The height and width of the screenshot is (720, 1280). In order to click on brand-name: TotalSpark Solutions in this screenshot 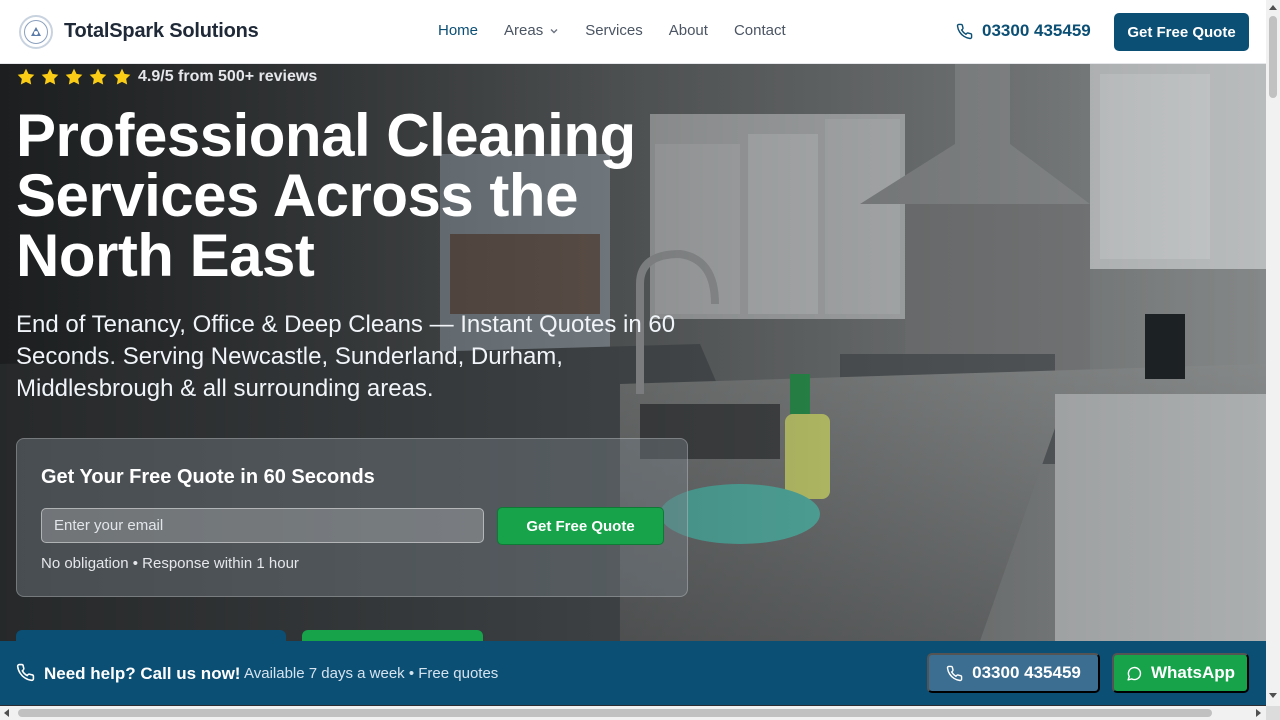, I will do `click(161, 31)`.